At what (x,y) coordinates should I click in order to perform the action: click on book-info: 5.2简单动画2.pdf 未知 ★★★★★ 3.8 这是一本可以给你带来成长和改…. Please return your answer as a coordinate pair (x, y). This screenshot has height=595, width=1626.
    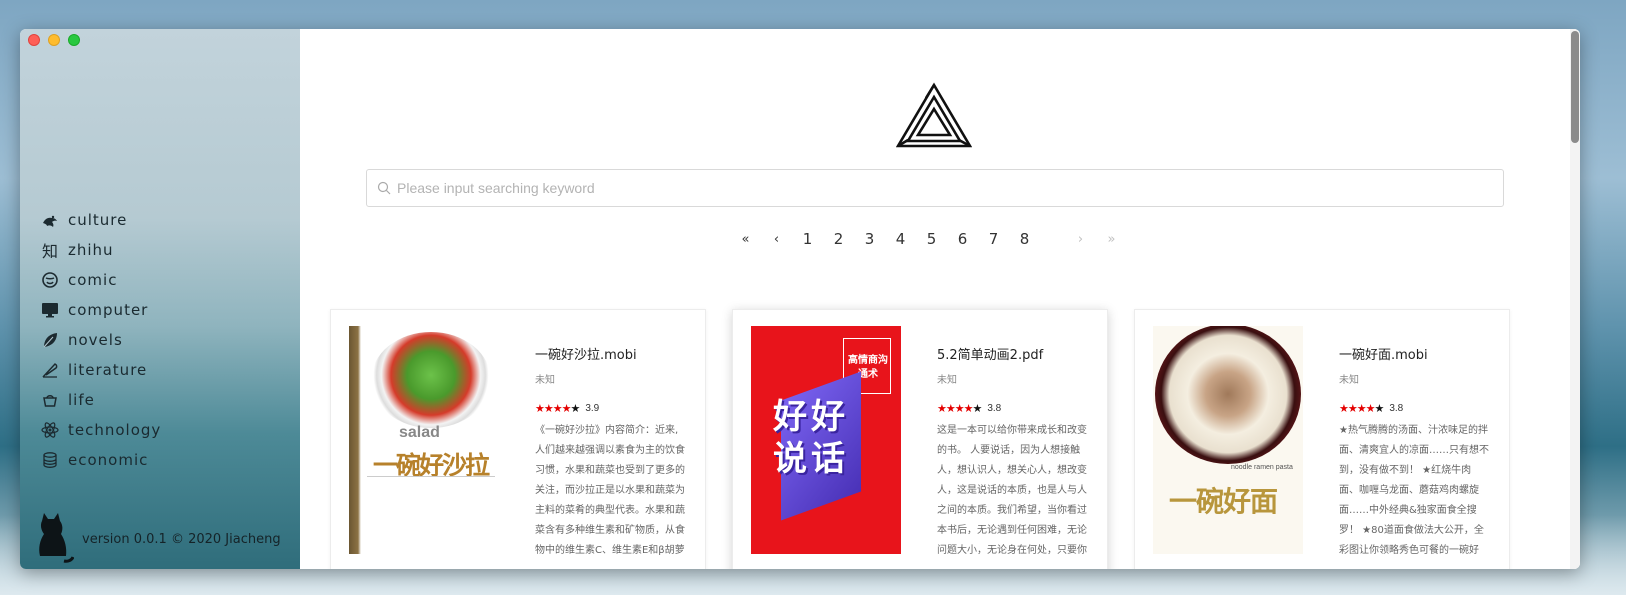
    Looking at the image, I should click on (1012, 452).